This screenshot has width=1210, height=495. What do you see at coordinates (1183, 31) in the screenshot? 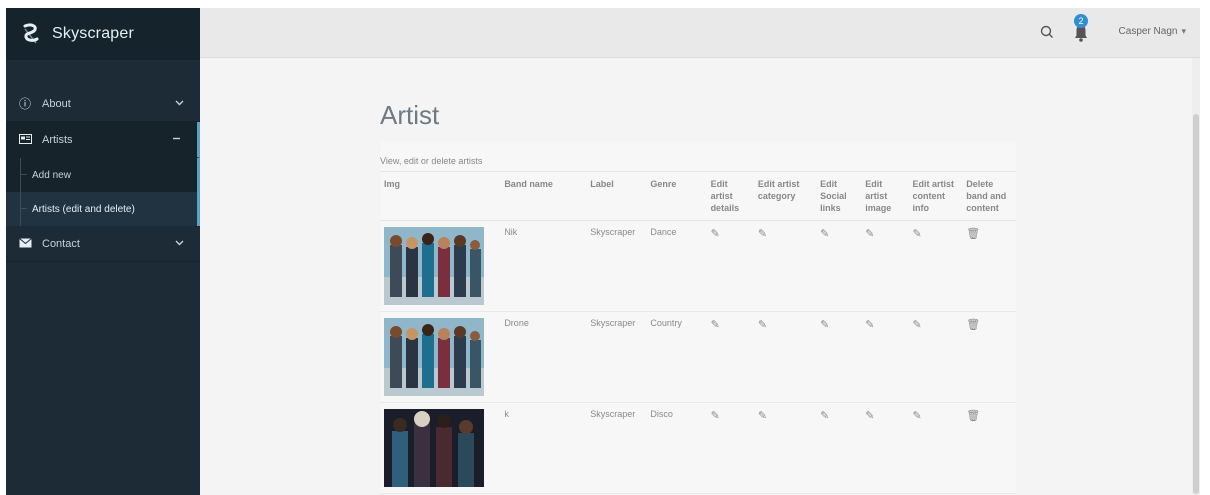
I see `caret-down-icon: ▾` at bounding box center [1183, 31].